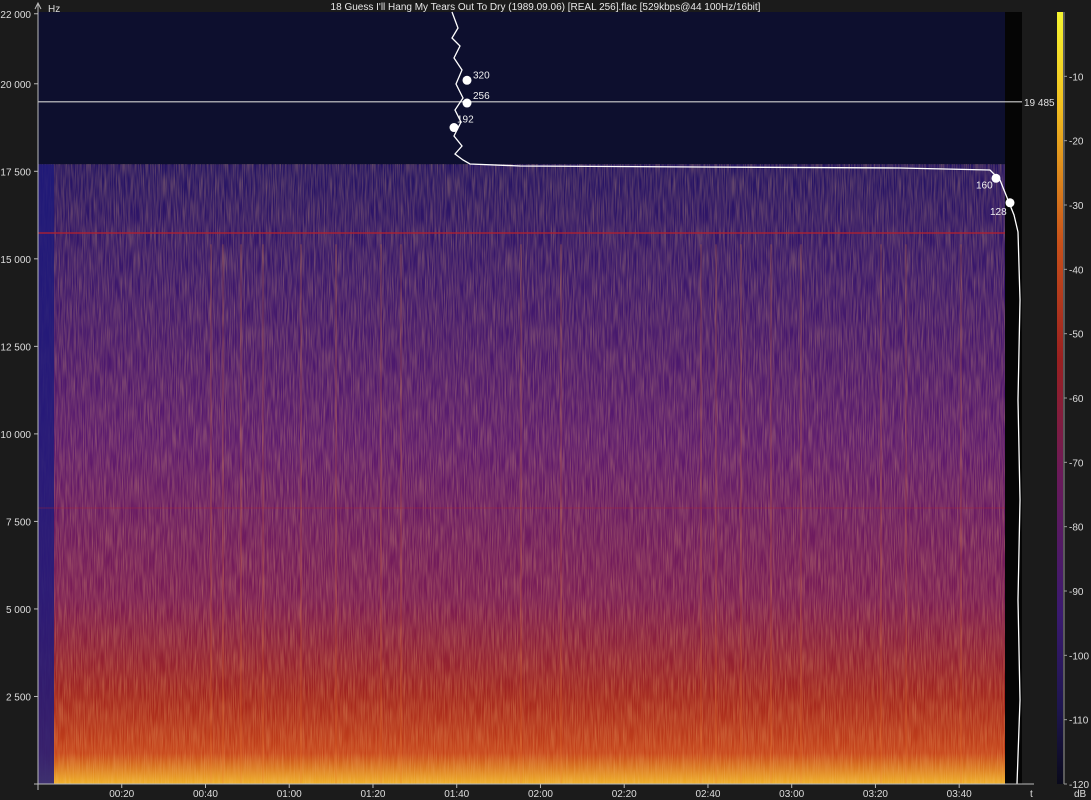  What do you see at coordinates (15, 347) in the screenshot?
I see `y-tick-label: 12 500` at bounding box center [15, 347].